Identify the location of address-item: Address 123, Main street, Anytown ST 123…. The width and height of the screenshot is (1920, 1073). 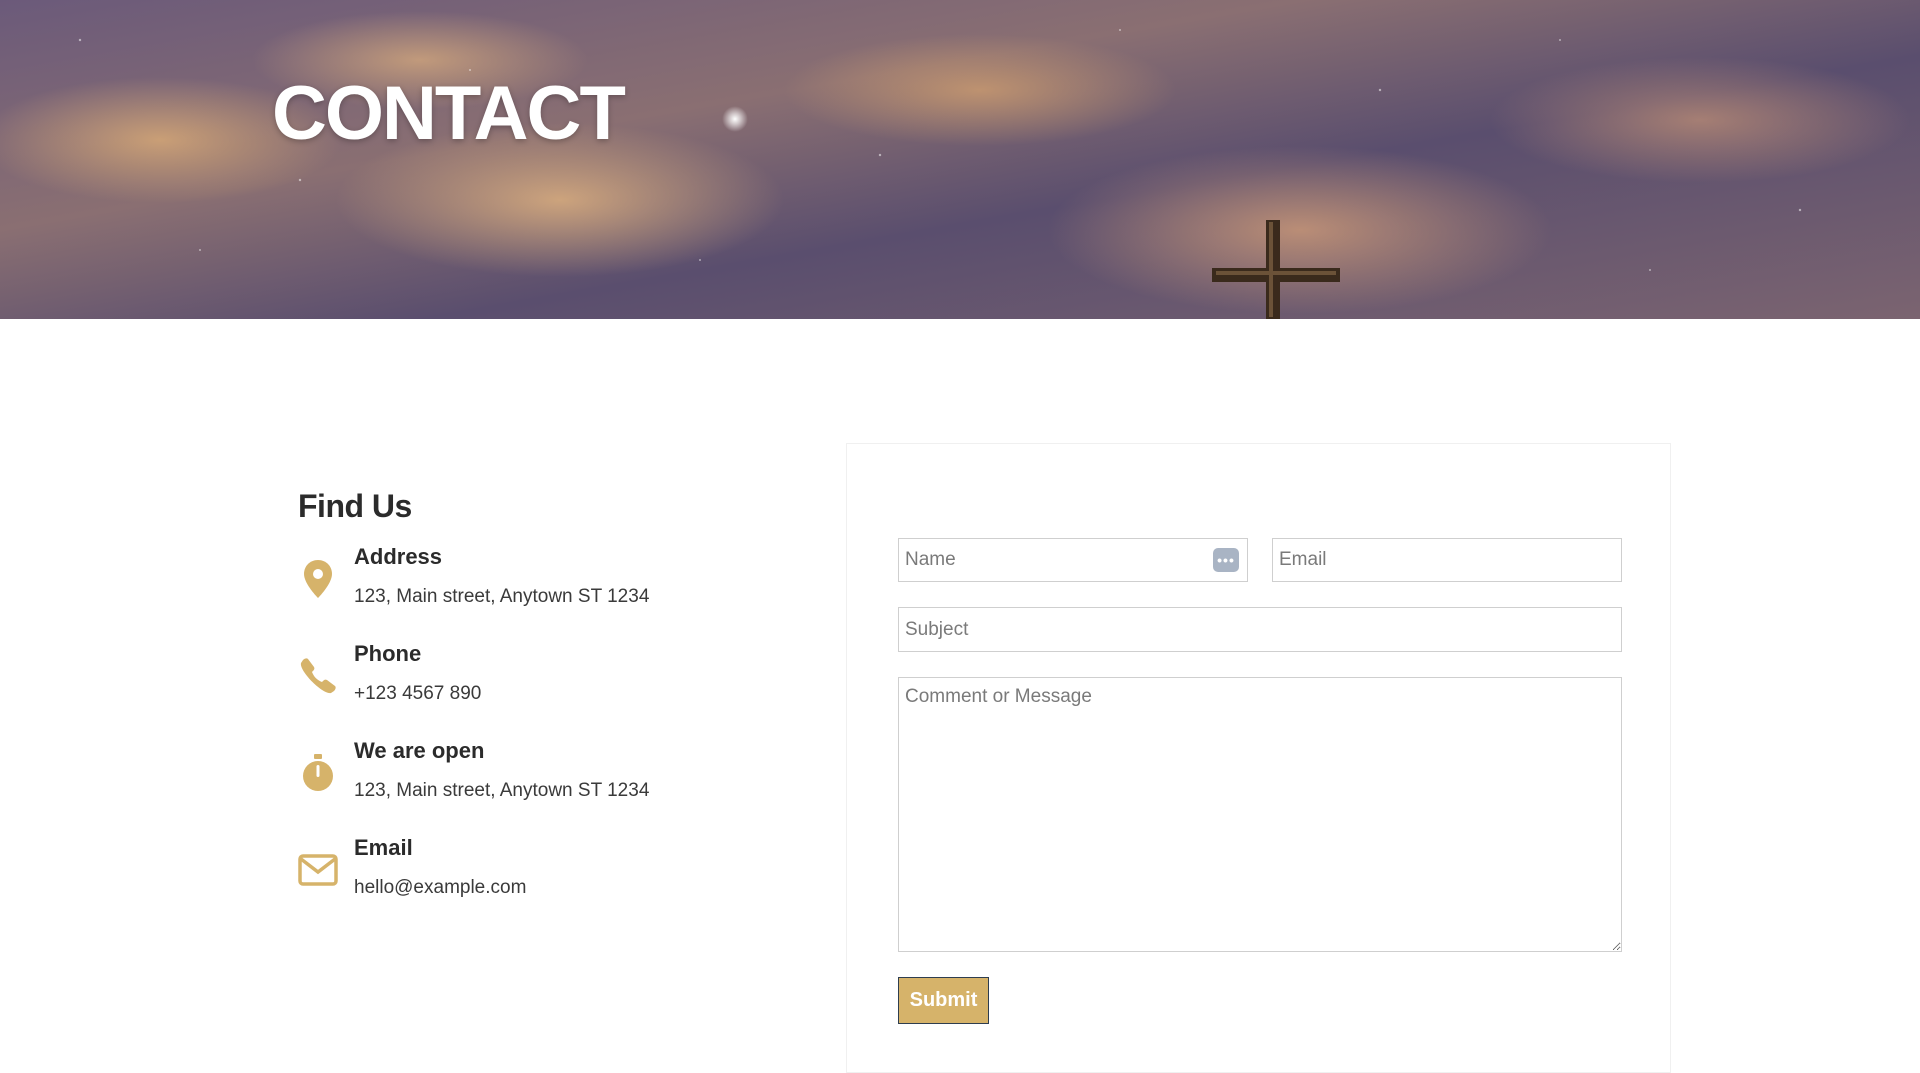
(548, 591).